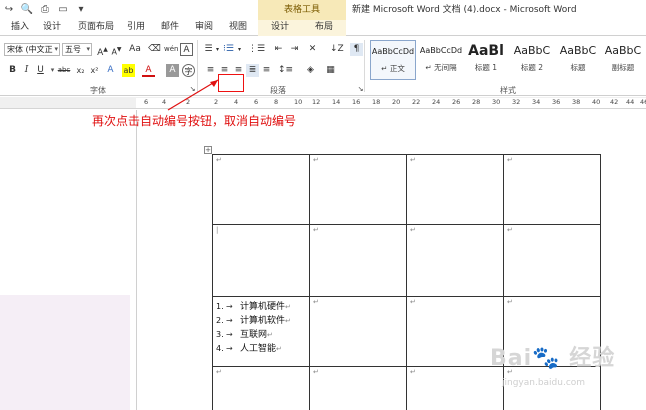 Image resolution: width=646 pixels, height=410 pixels. What do you see at coordinates (252, 70) in the screenshot?
I see `justify-icon: ≣` at bounding box center [252, 70].